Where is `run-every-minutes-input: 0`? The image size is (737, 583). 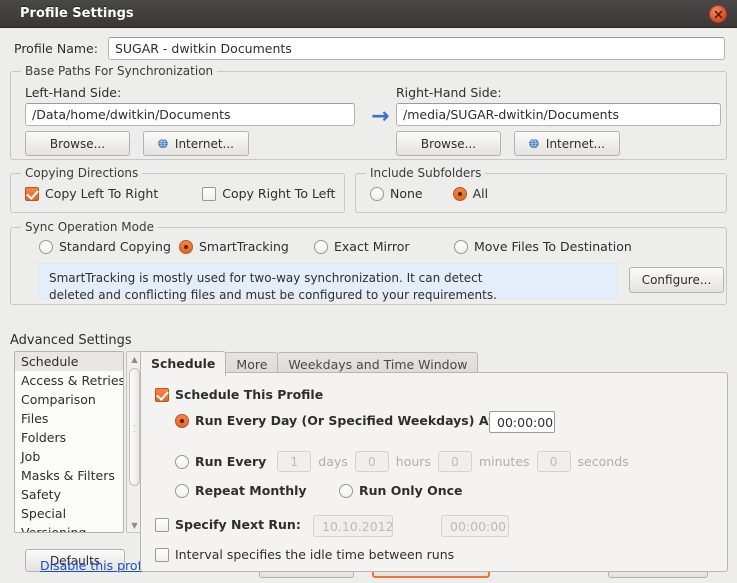
run-every-minutes-input: 0 is located at coordinates (454, 461).